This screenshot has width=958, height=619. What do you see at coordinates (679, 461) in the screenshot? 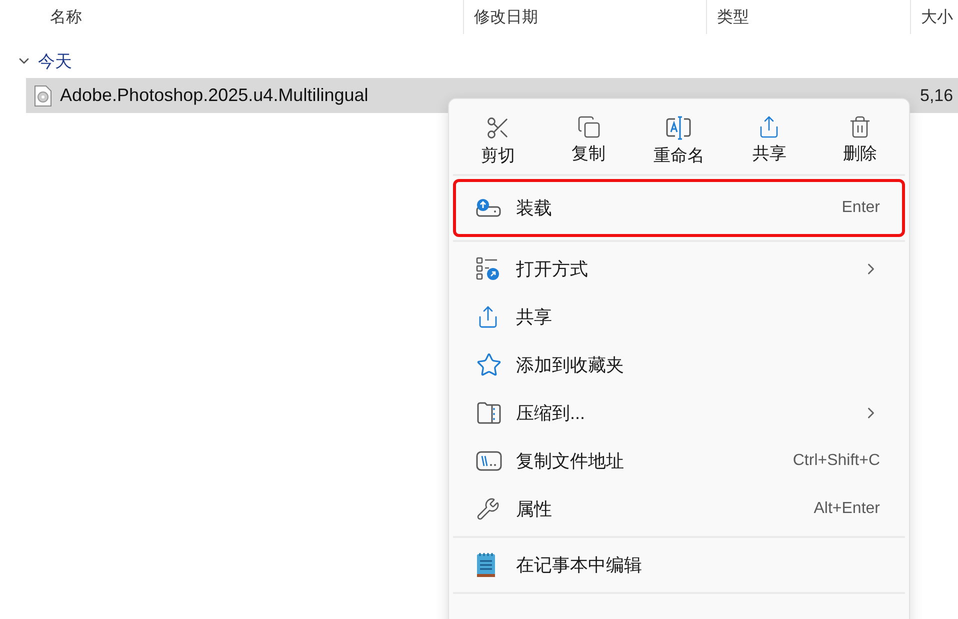
I see `menu-item: 复制文件地址 Ctrl+Shift+C` at bounding box center [679, 461].